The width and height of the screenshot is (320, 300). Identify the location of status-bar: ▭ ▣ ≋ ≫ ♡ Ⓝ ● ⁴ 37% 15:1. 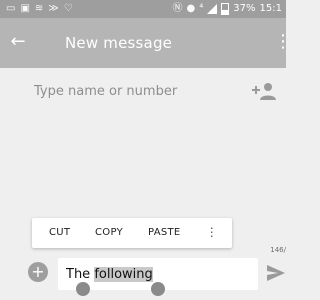
(143, 9).